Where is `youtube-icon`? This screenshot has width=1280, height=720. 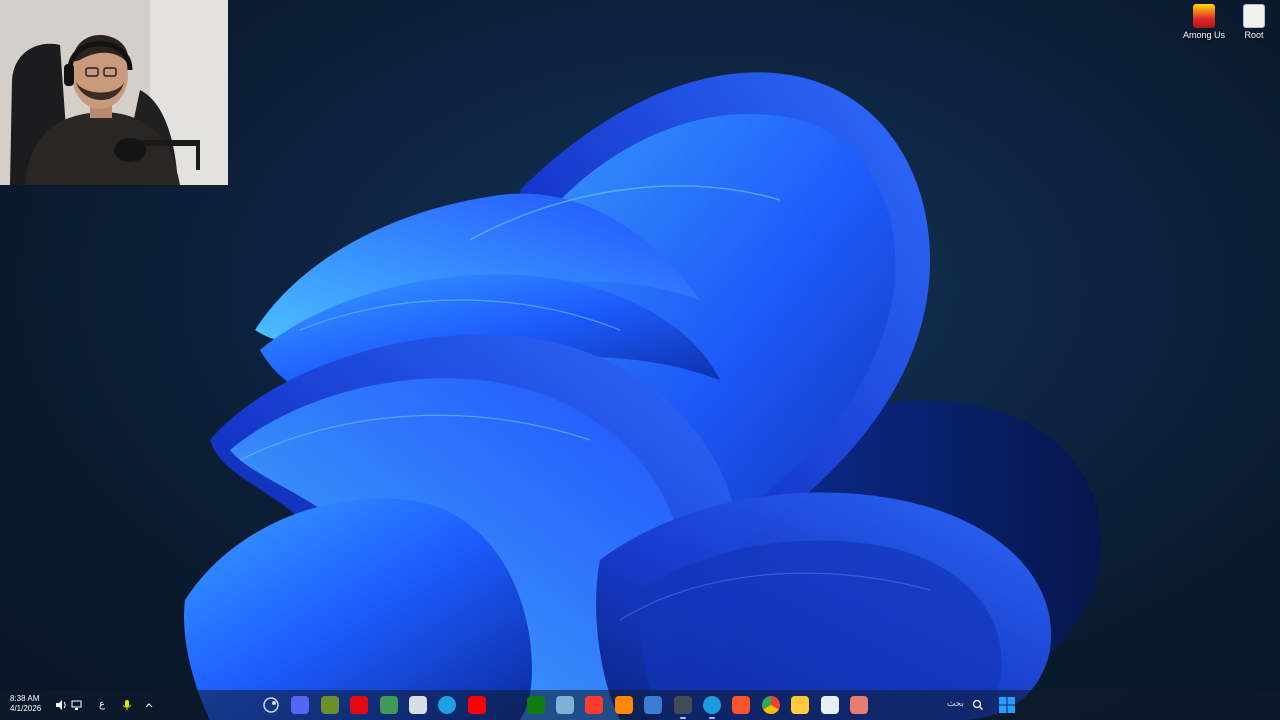
youtube-icon is located at coordinates (477, 705).